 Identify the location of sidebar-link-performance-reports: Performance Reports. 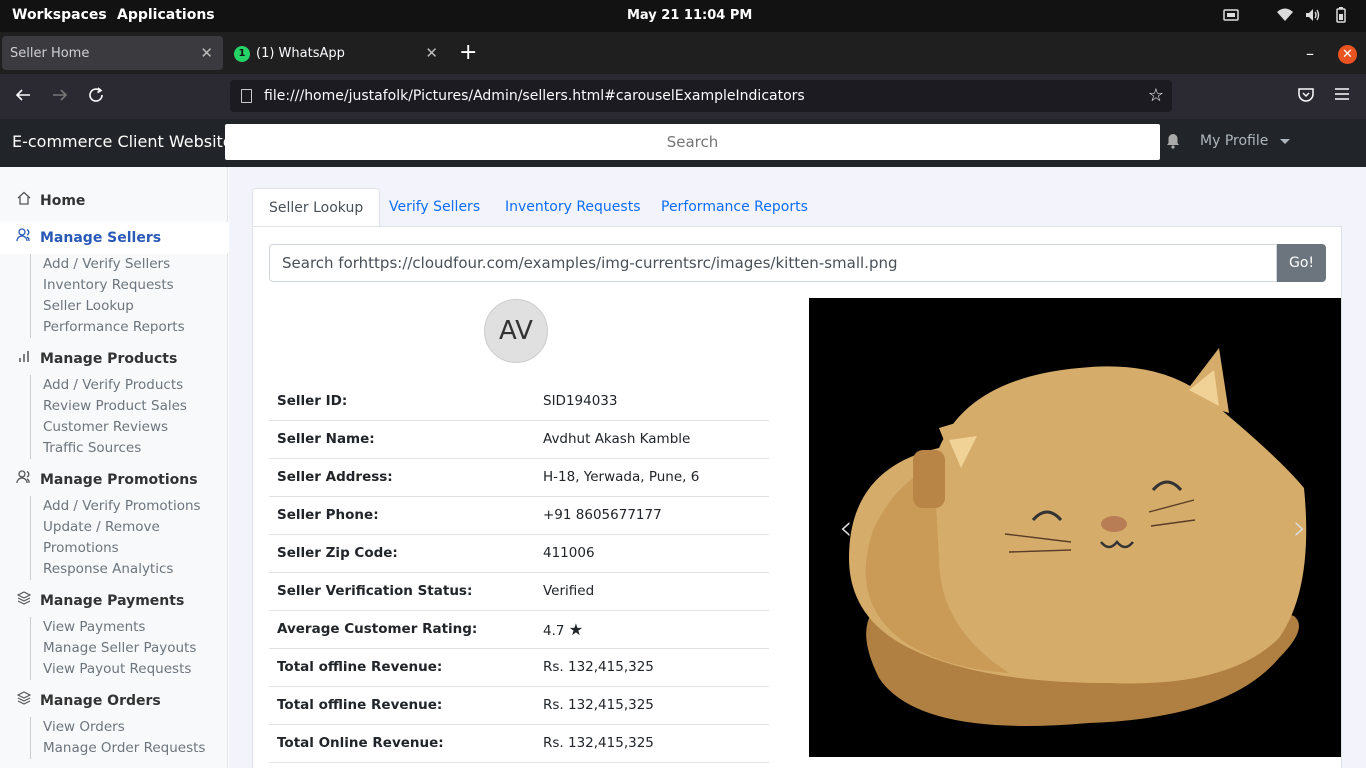
(114, 327).